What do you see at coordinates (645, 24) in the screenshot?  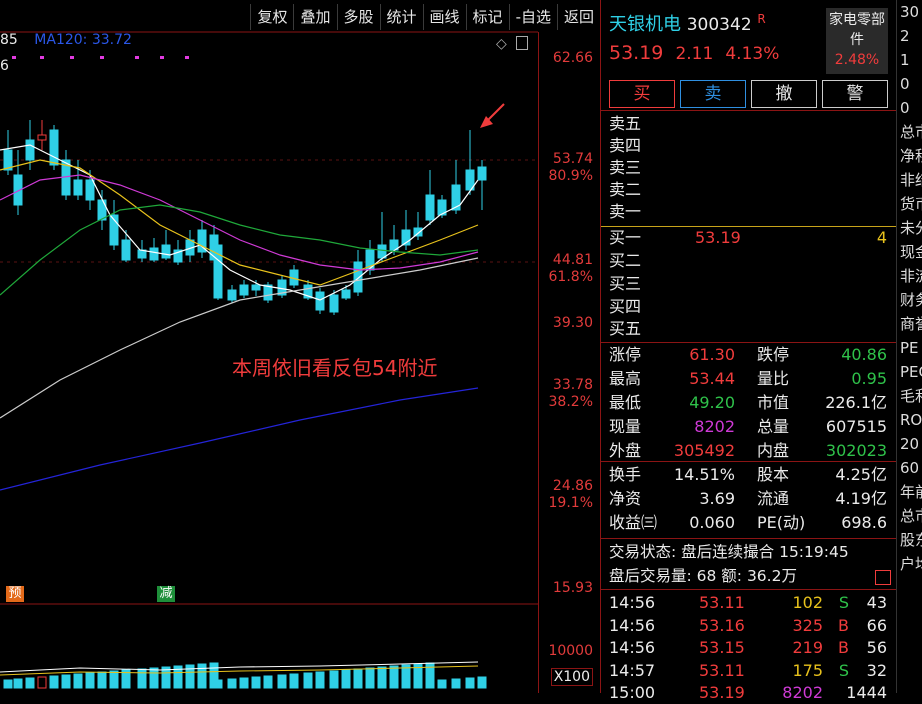 I see `stock-name: 天银机电` at bounding box center [645, 24].